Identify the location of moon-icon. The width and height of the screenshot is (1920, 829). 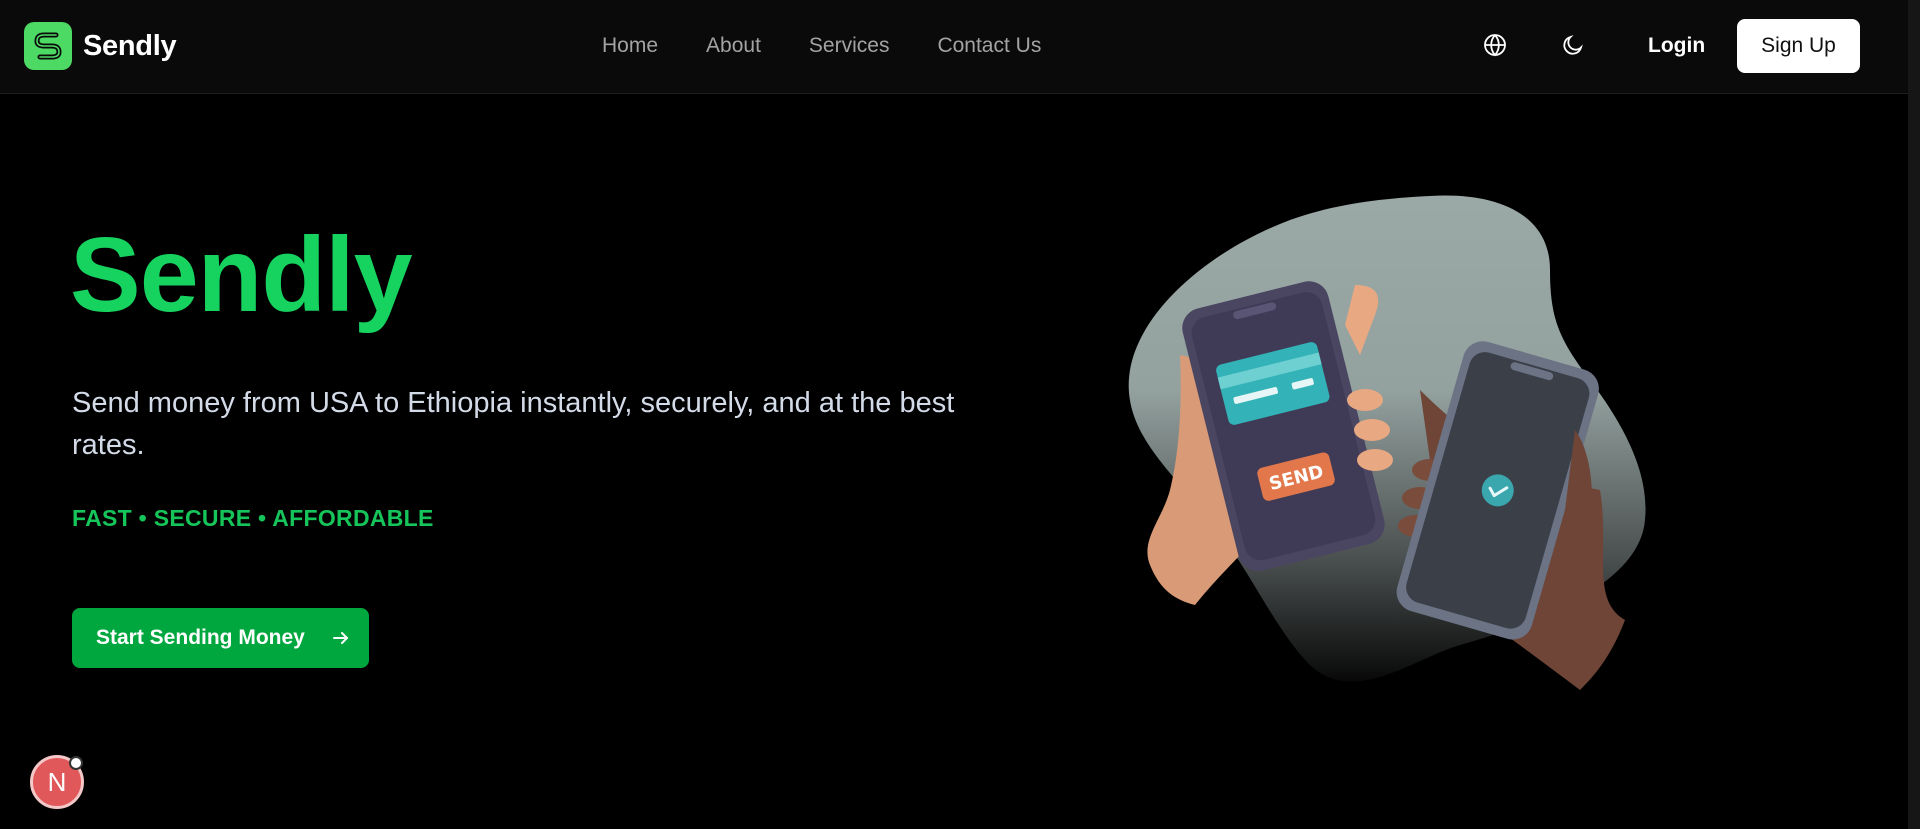
(1573, 45).